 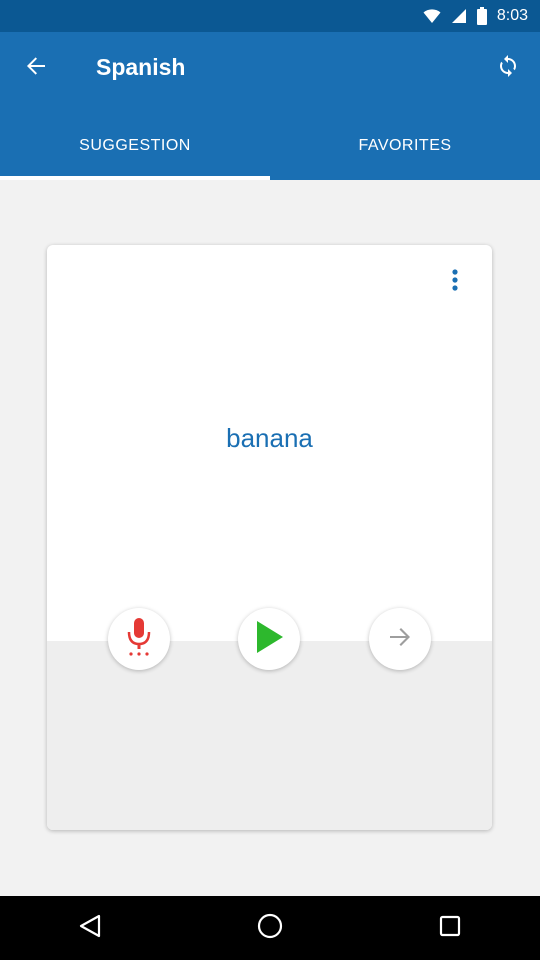 I want to click on recents-square-icon, so click(x=450, y=928).